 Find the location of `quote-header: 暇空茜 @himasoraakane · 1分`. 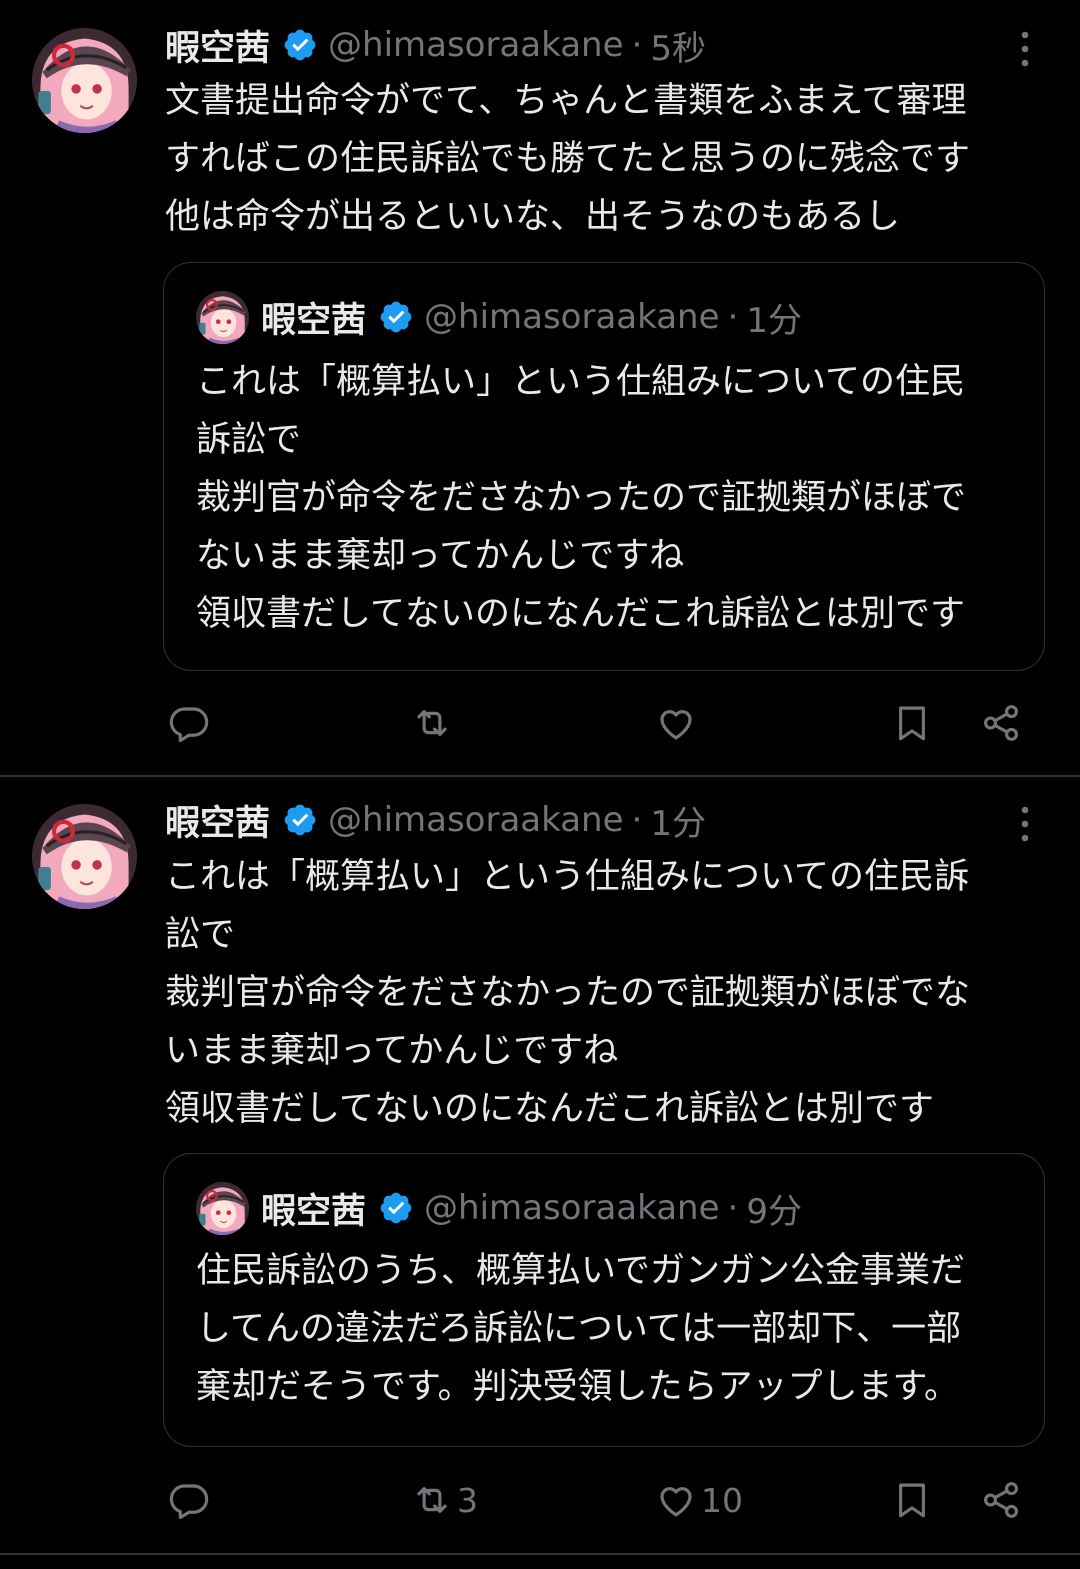

quote-header: 暇空茜 @himasoraakane · 1分 is located at coordinates (499, 317).